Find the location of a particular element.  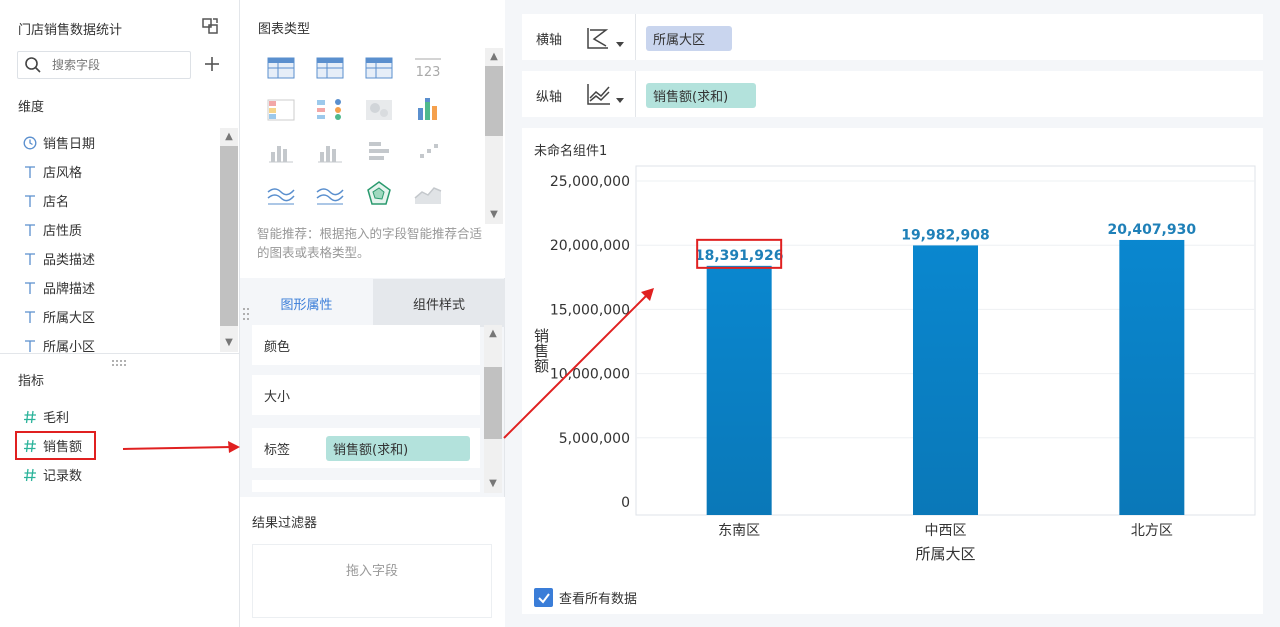

axis-line-icon is located at coordinates (605, 94).